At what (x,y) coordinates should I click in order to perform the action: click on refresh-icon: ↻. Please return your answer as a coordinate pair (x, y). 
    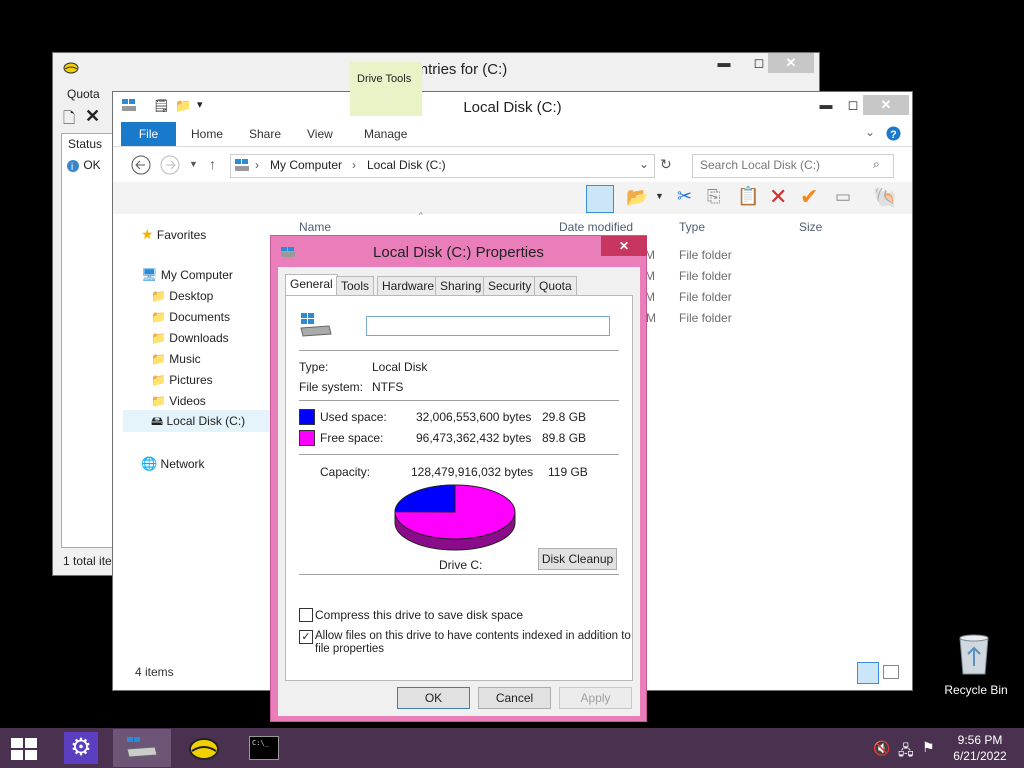
    Looking at the image, I should click on (666, 164).